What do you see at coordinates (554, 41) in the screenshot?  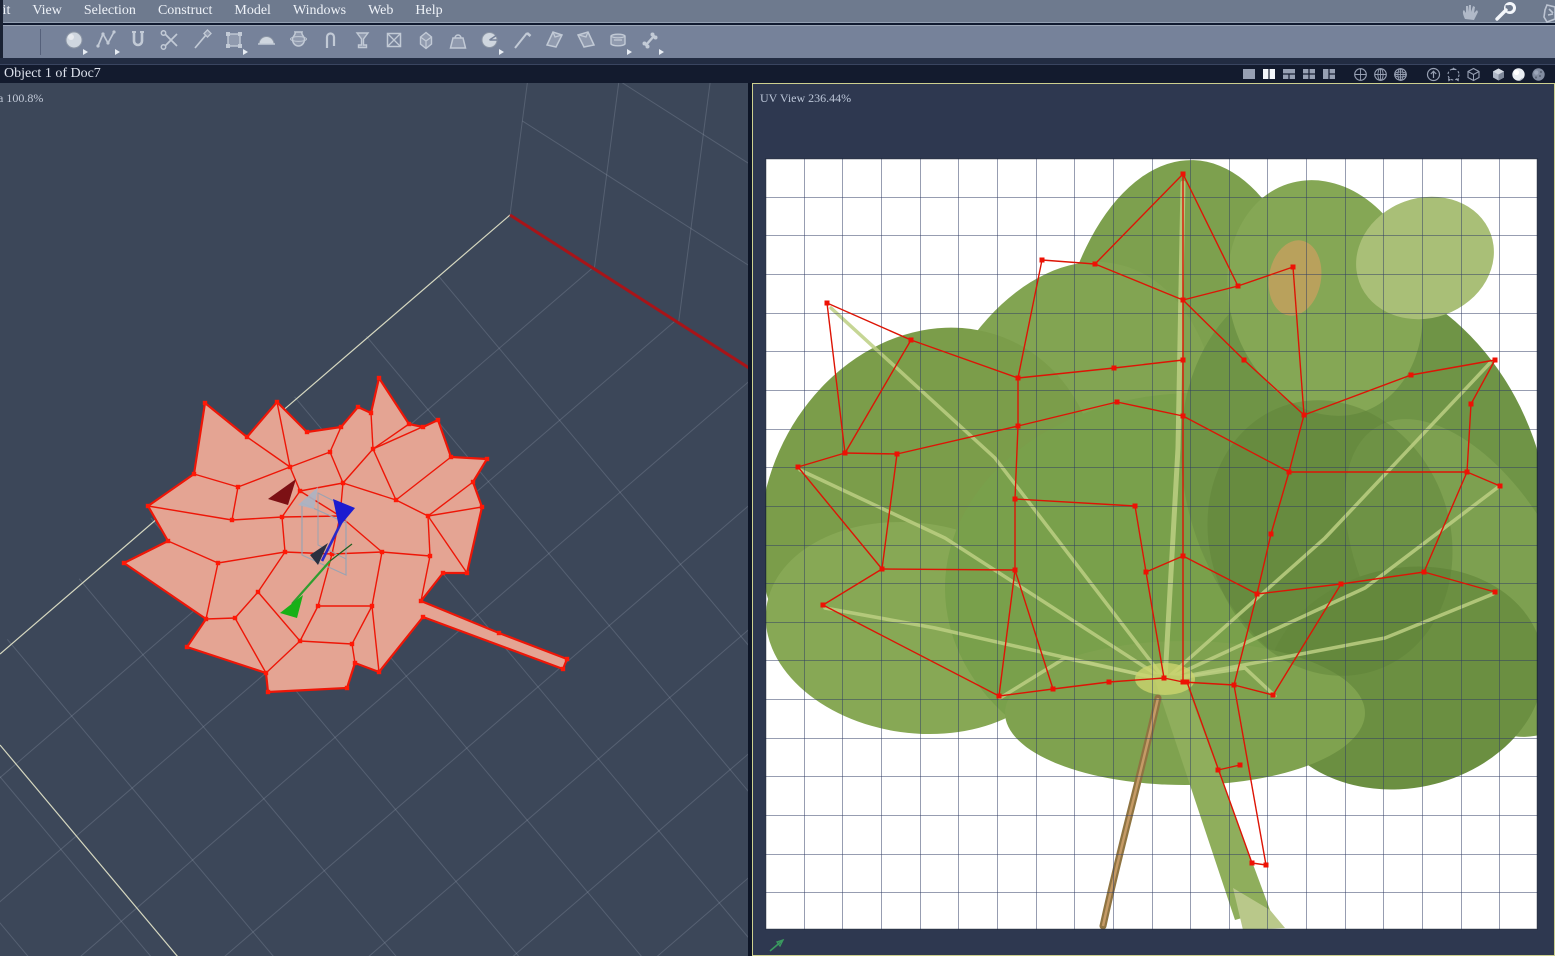 I see `page-flip-left-icon` at bounding box center [554, 41].